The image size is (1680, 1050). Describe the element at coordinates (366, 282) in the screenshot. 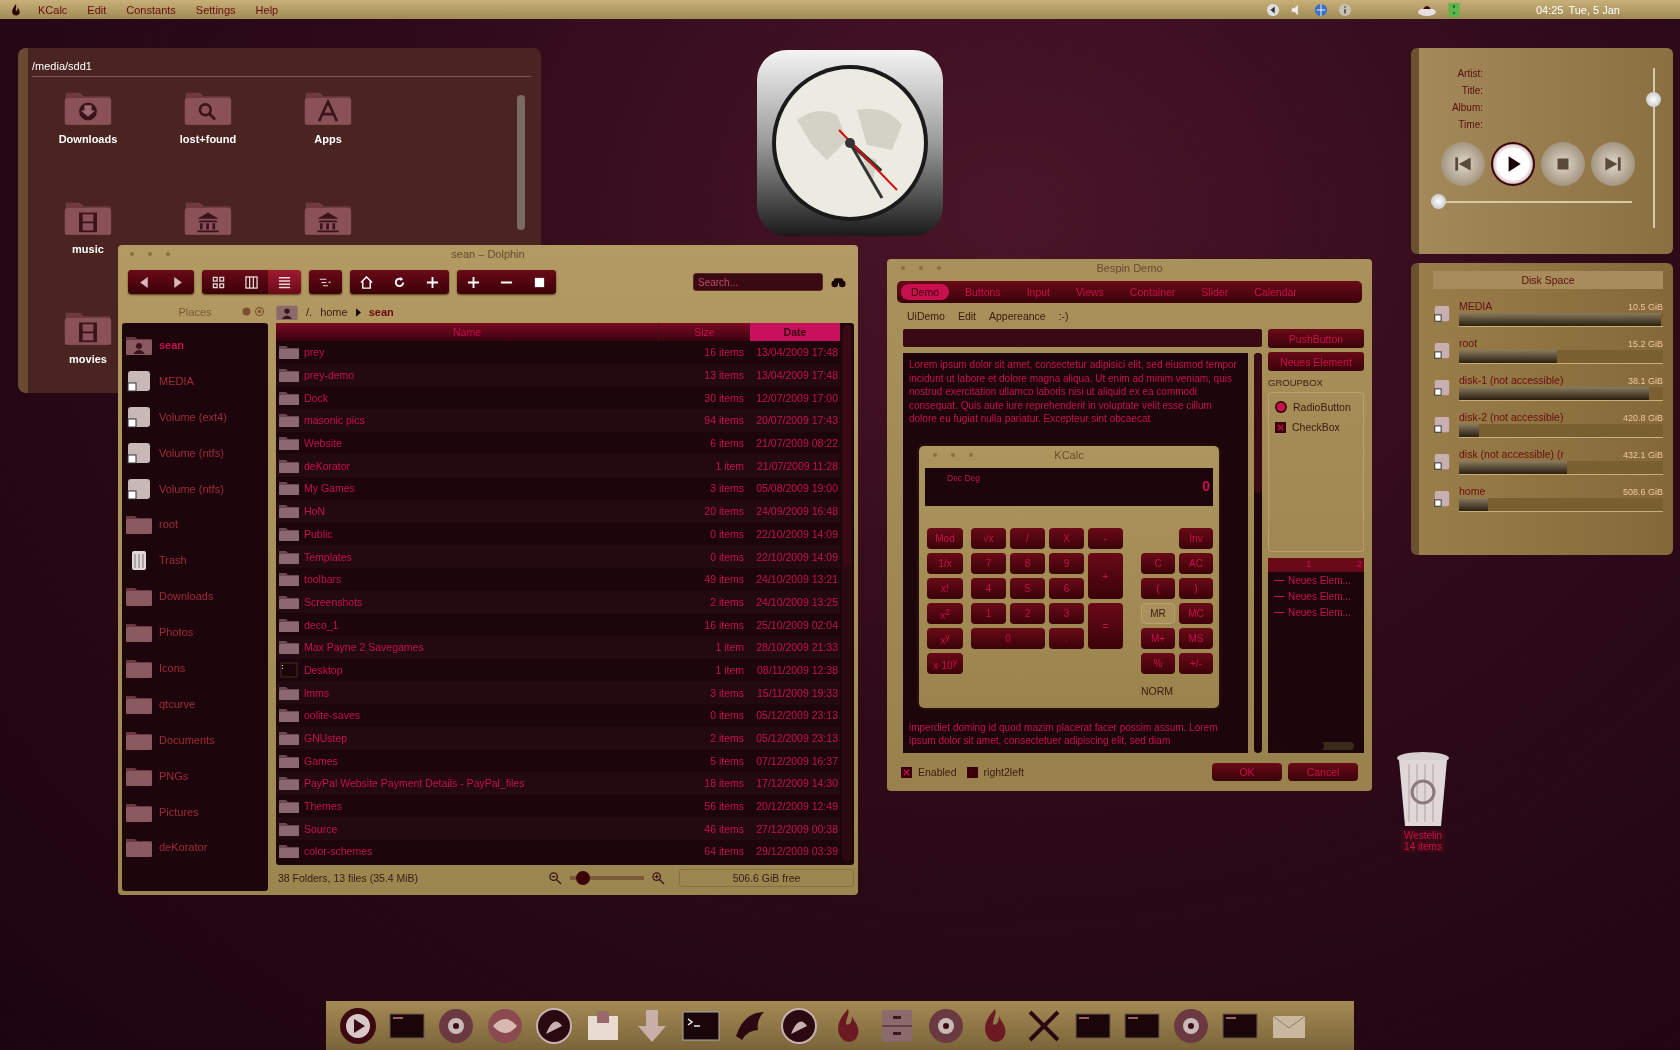

I see `home-button` at that location.